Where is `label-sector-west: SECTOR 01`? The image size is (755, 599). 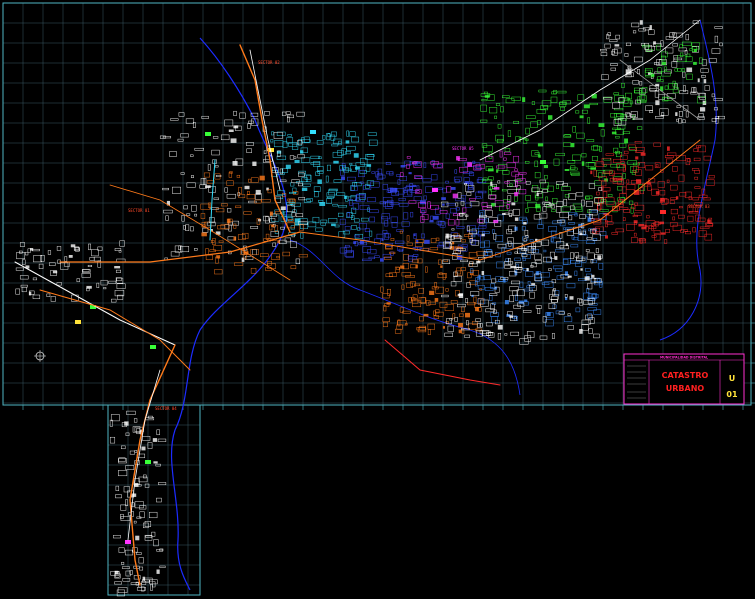 label-sector-west: SECTOR 01 is located at coordinates (139, 210).